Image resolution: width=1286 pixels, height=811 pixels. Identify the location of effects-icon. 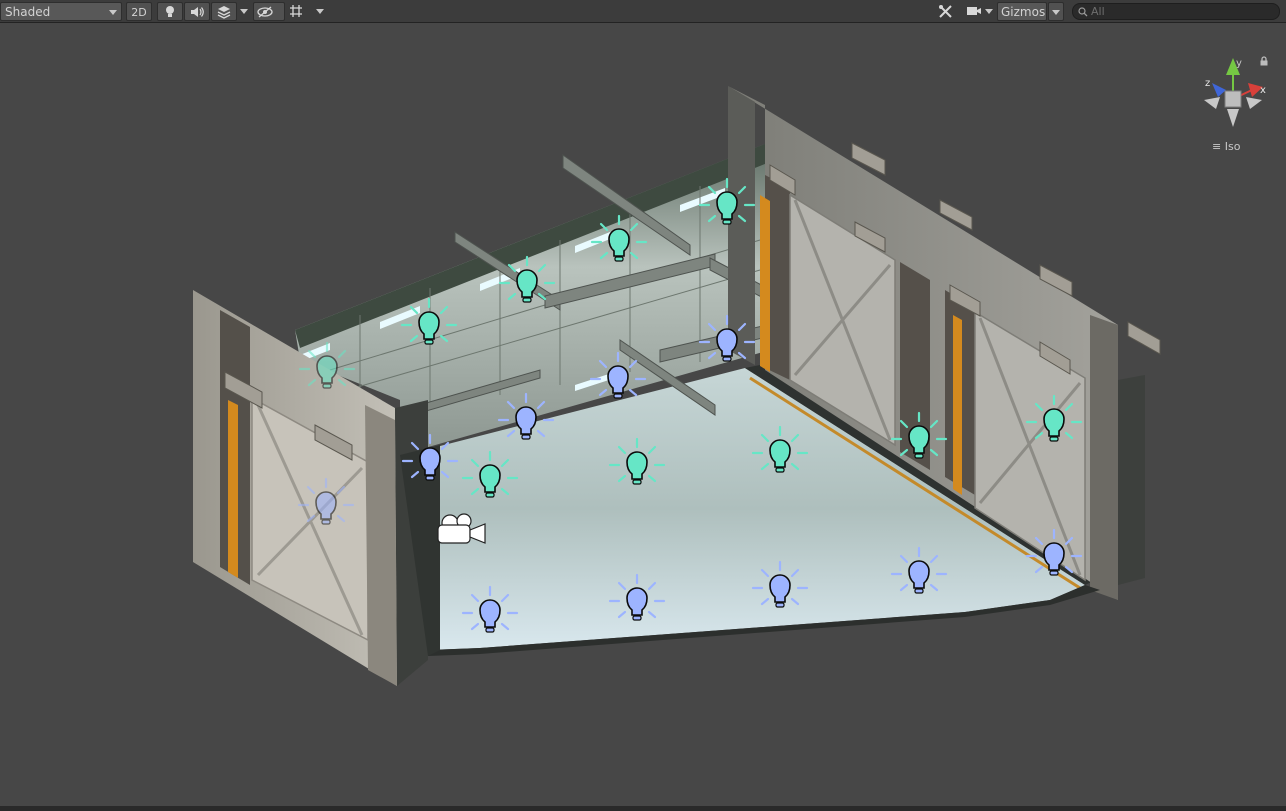
(224, 12).